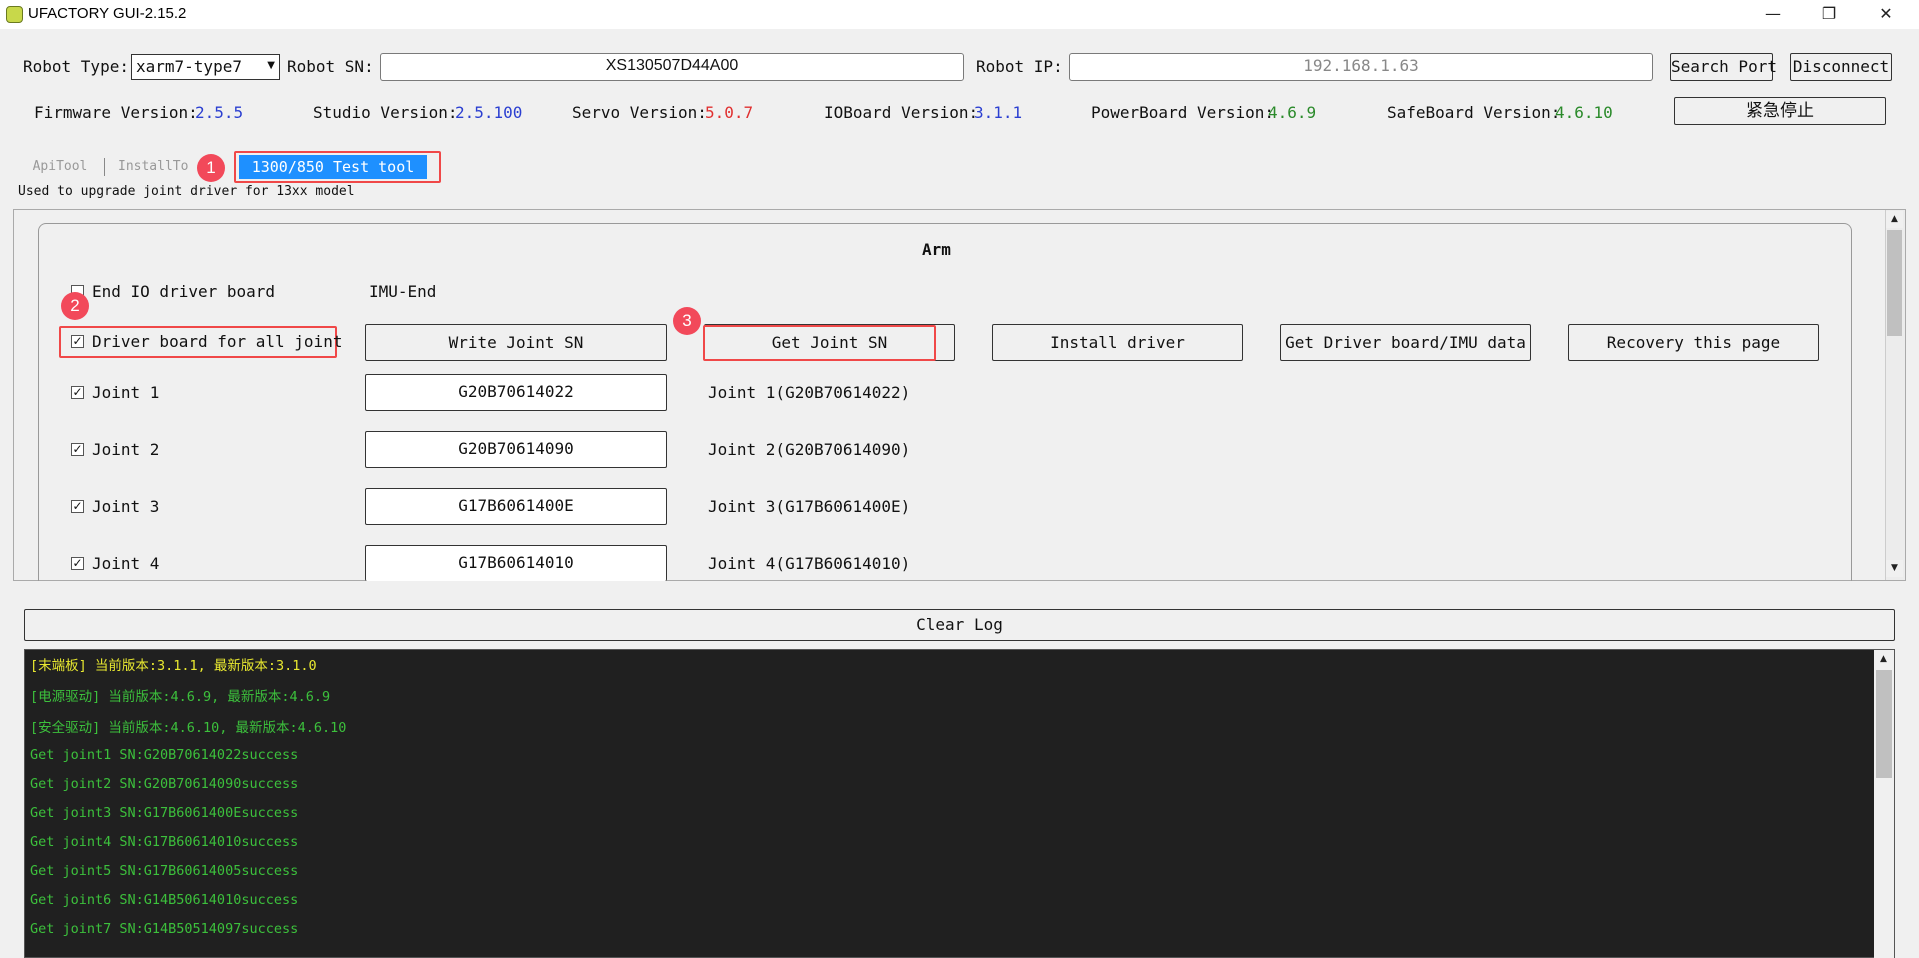 This screenshot has width=1919, height=958. Describe the element at coordinates (403, 291) in the screenshot. I see `imu-end-label: IMU-End` at that location.